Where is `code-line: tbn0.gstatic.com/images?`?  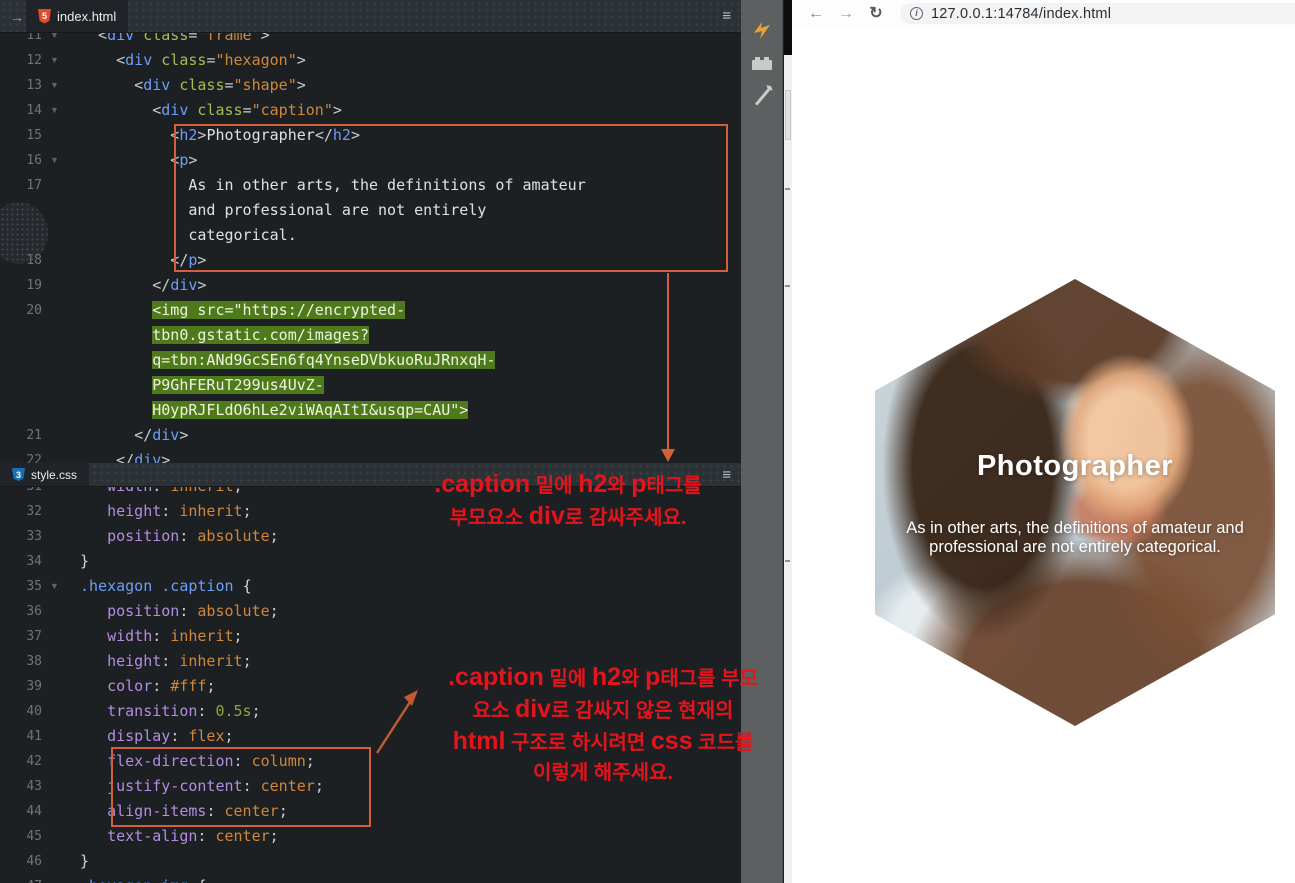
code-line: tbn0.gstatic.com/images? is located at coordinates (370, 335).